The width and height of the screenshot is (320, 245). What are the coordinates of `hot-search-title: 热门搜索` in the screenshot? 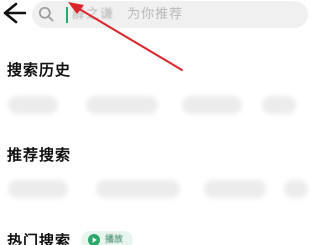 It's located at (39, 238).